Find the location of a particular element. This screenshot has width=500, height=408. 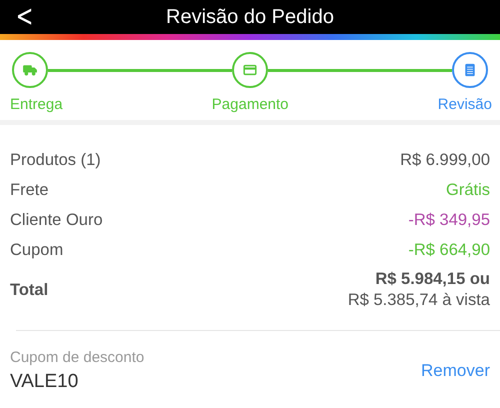

back-button: < is located at coordinates (24, 17).